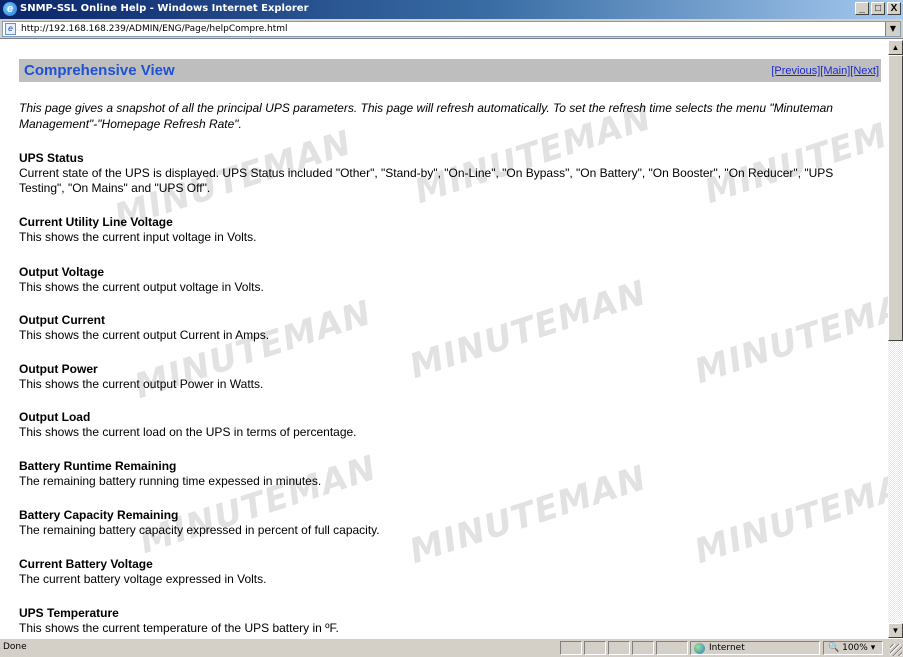 The image size is (903, 657). Describe the element at coordinates (755, 648) in the screenshot. I see `security-zone: Internet` at that location.